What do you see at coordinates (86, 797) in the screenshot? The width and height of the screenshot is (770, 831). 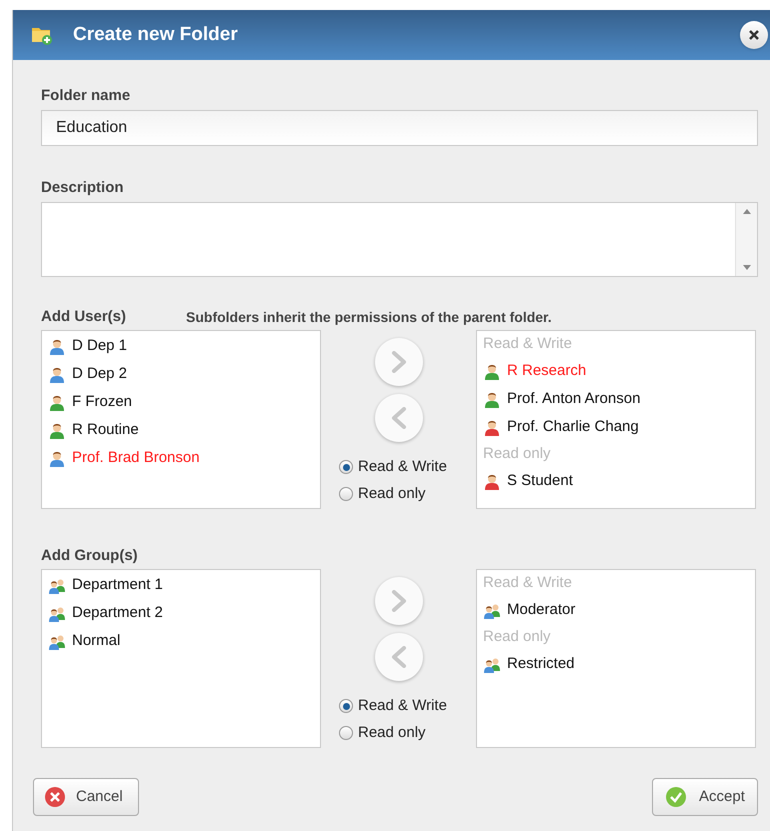 I see `cancel-button: Cancel` at bounding box center [86, 797].